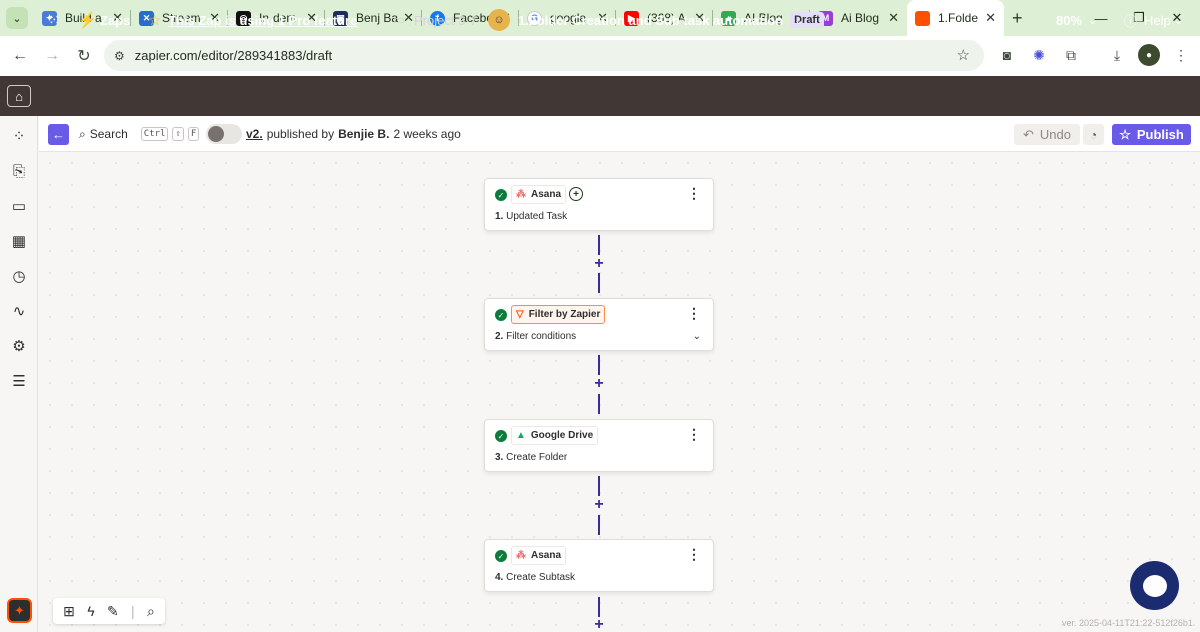 The width and height of the screenshot is (1200, 632). What do you see at coordinates (113, 611) in the screenshot?
I see `wrench-icon: ✎` at bounding box center [113, 611].